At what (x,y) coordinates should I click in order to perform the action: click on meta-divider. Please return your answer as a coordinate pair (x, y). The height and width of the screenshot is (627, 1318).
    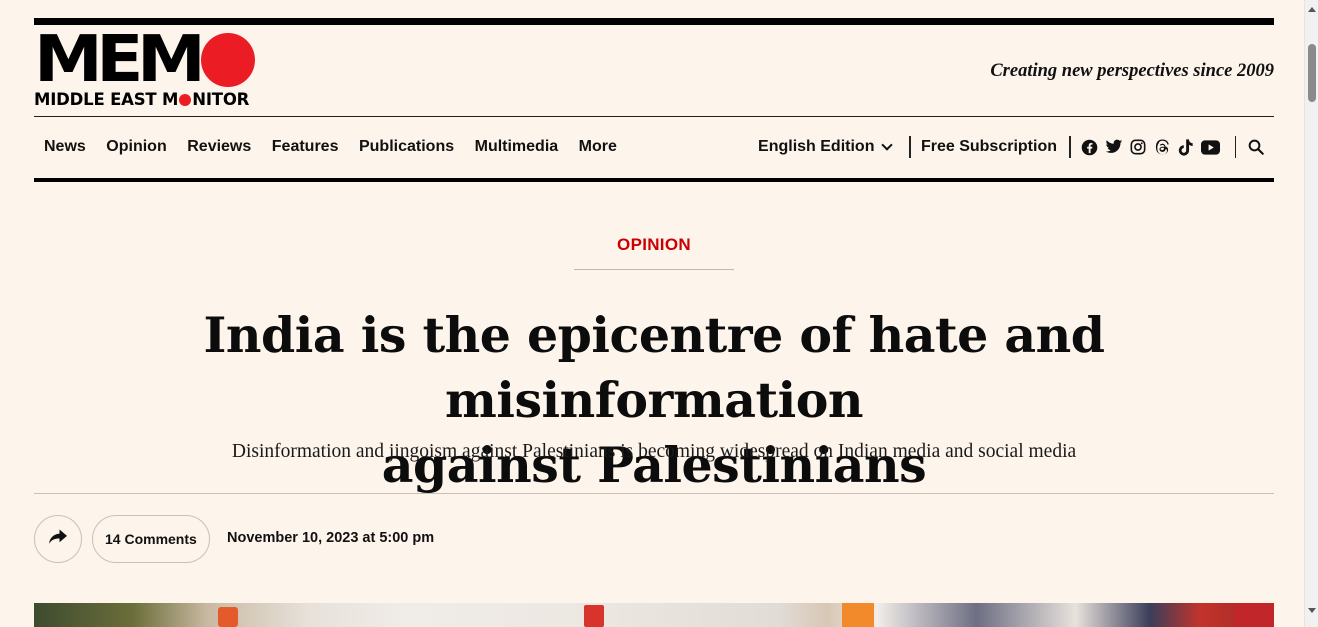
    Looking at the image, I should click on (654, 493).